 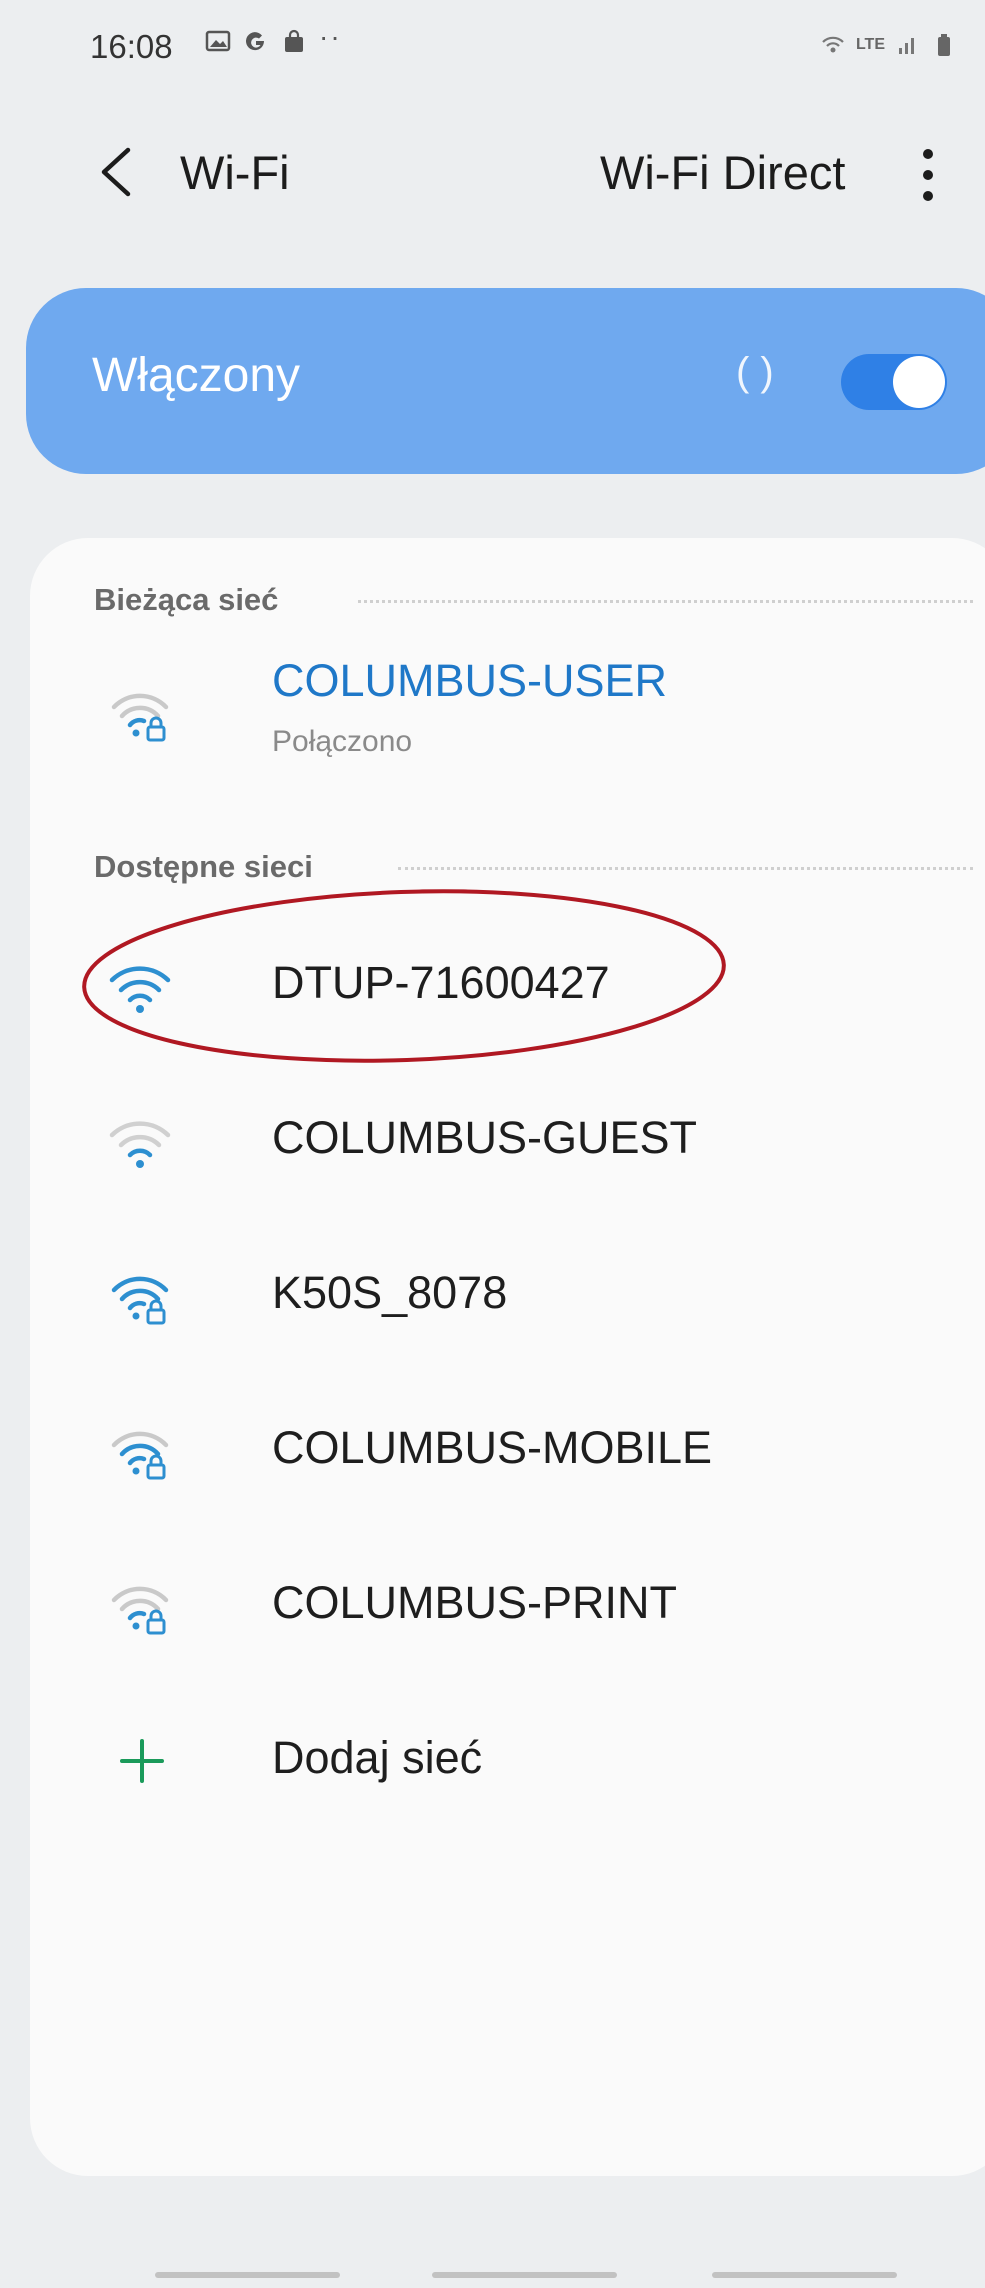 What do you see at coordinates (131, 46) in the screenshot?
I see `status-time: 16:08` at bounding box center [131, 46].